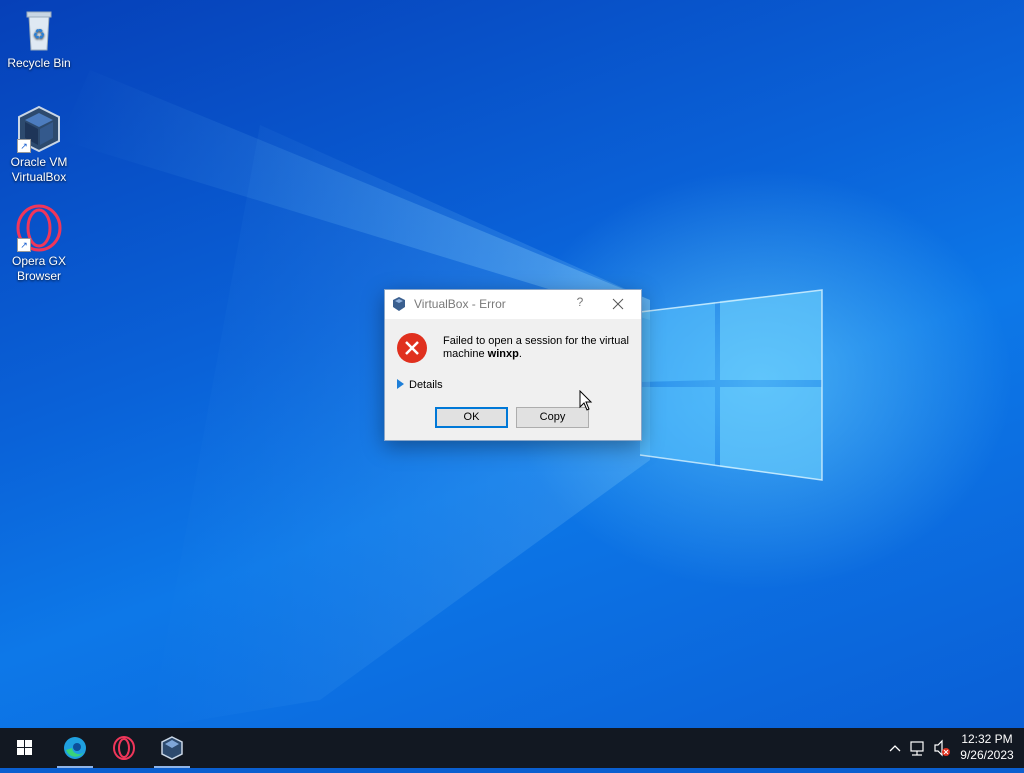  Describe the element at coordinates (39, 177) in the screenshot. I see `desktop-icon-label: VirtualBox` at that location.